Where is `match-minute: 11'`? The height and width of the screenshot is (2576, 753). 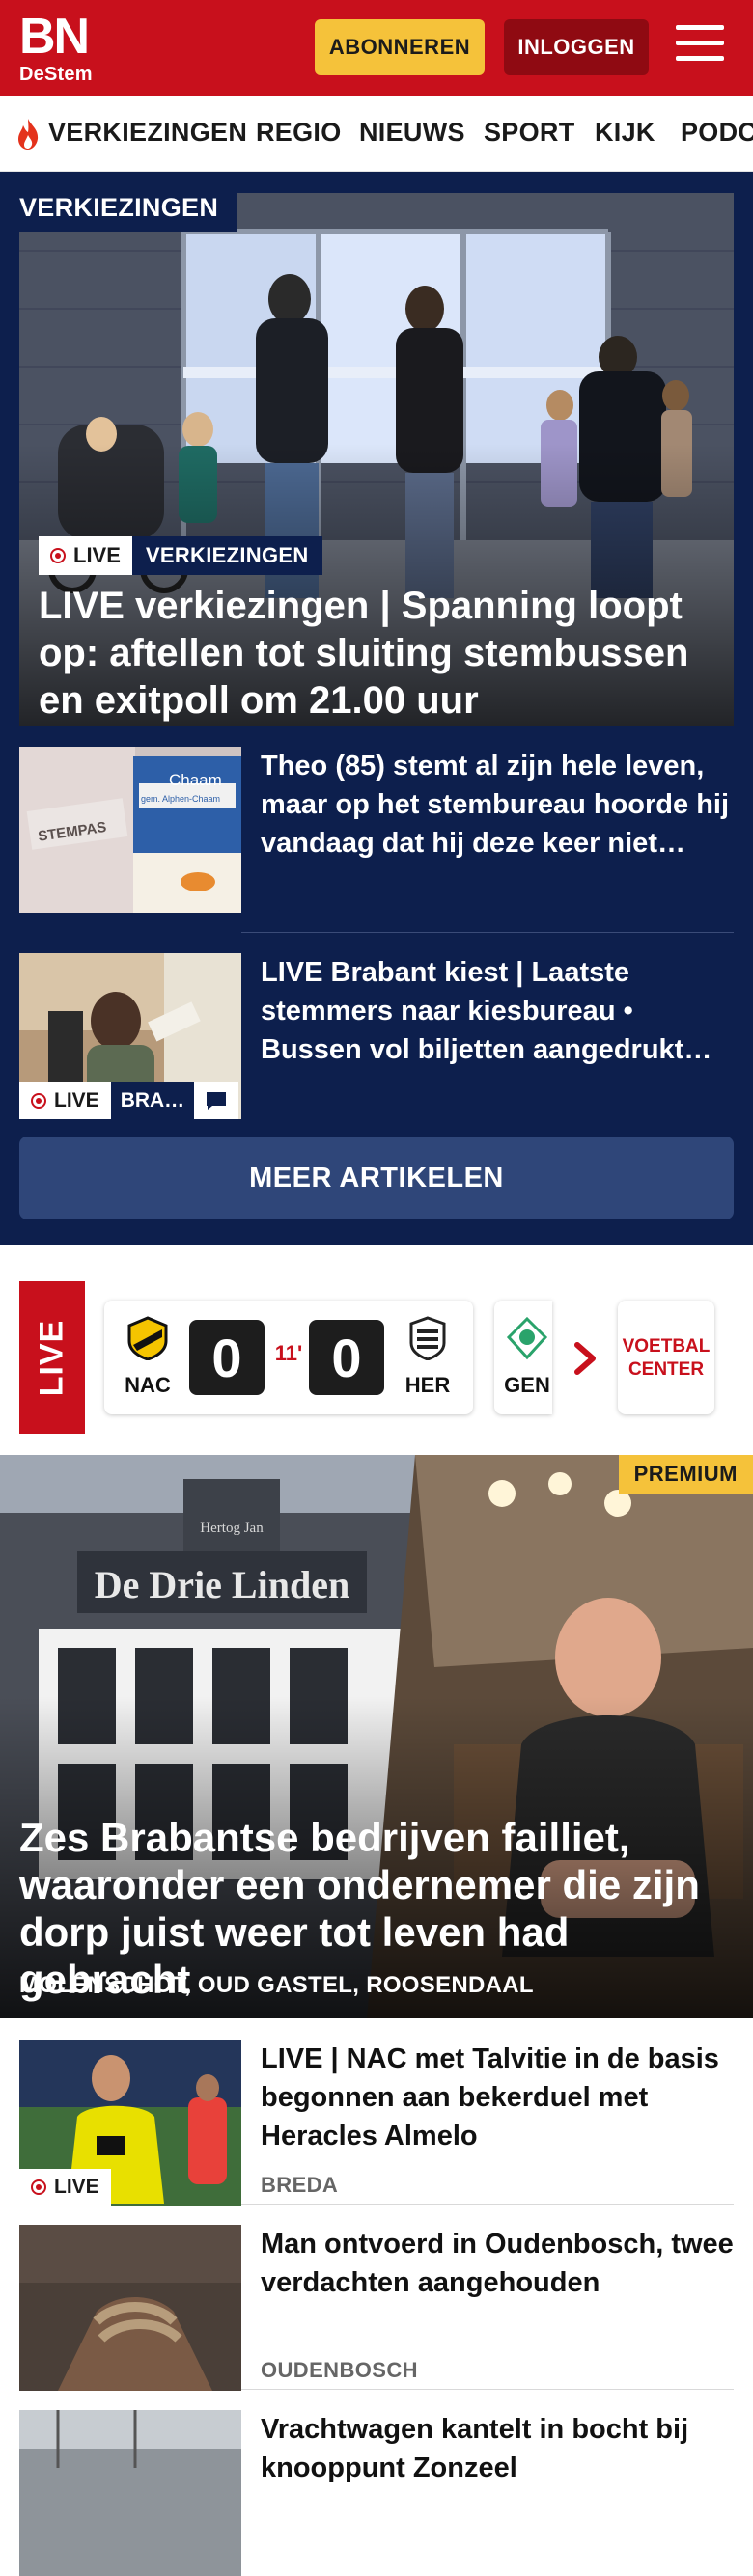 match-minute: 11' is located at coordinates (288, 1353).